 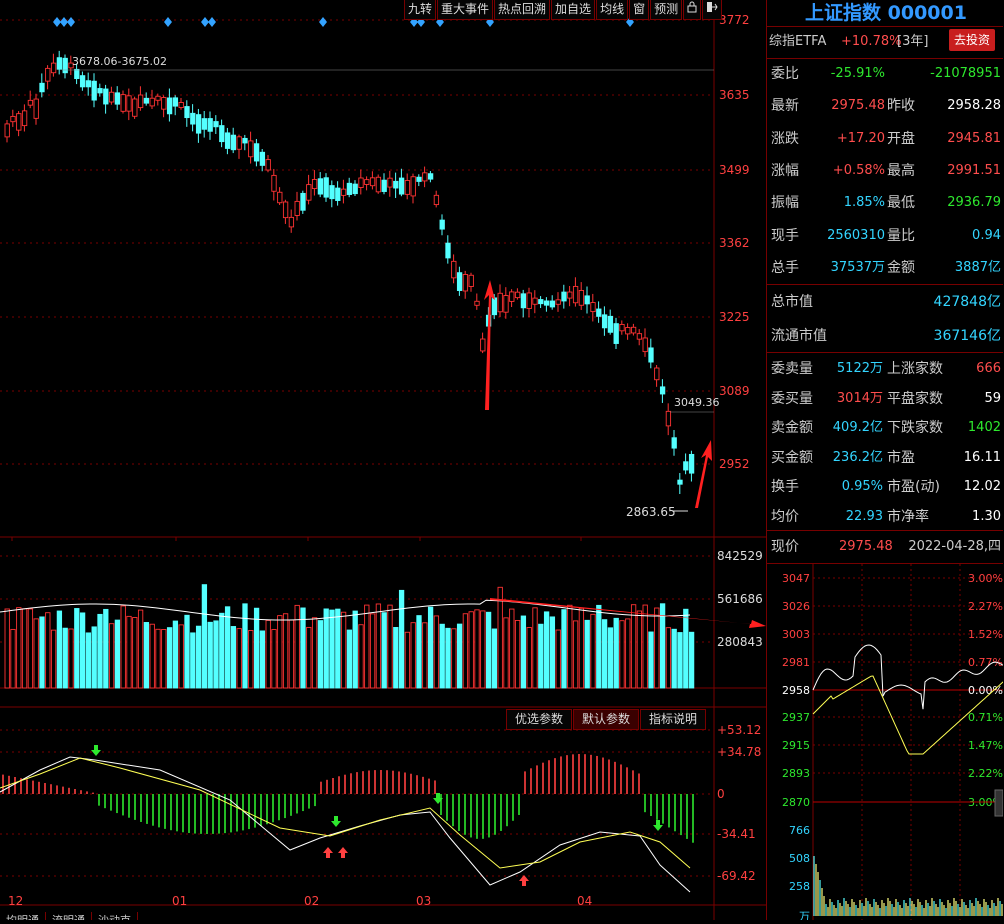 What do you see at coordinates (785, 547) in the screenshot?
I see `current-price-label: 现价` at bounding box center [785, 547].